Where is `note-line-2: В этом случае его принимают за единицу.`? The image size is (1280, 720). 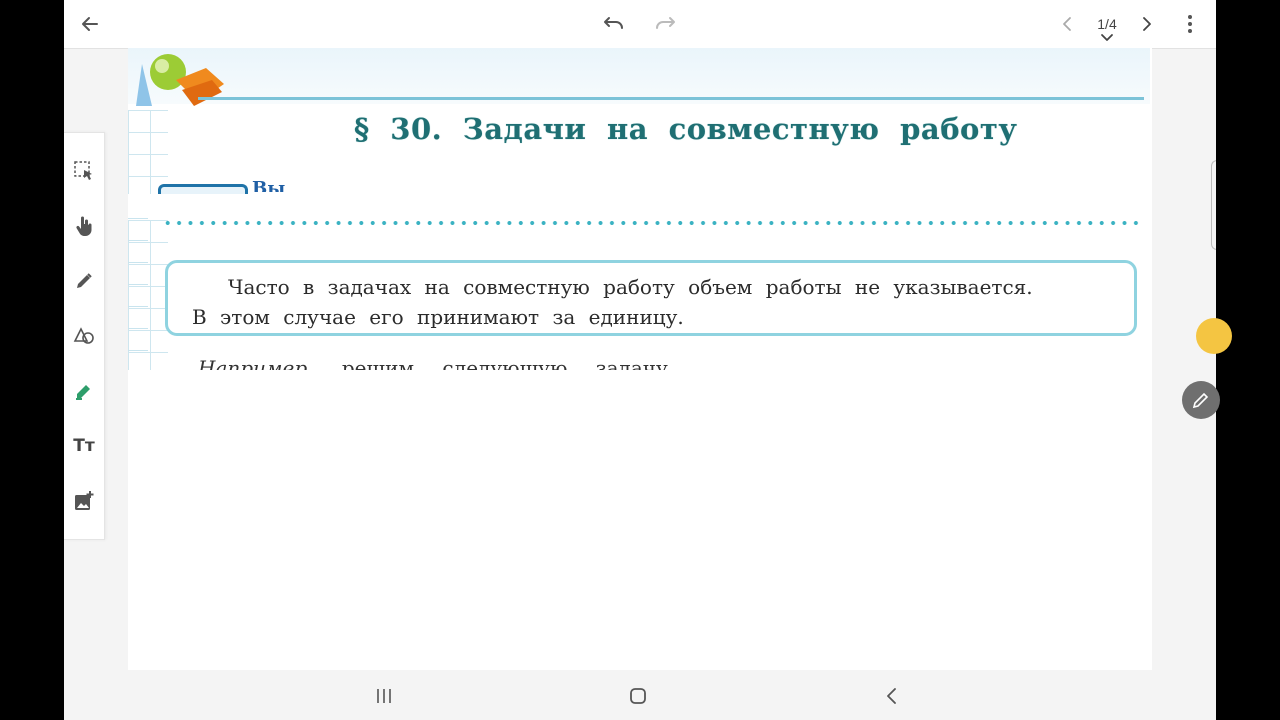
note-line-2: В этом случае его принимают за единицу. is located at coordinates (438, 317).